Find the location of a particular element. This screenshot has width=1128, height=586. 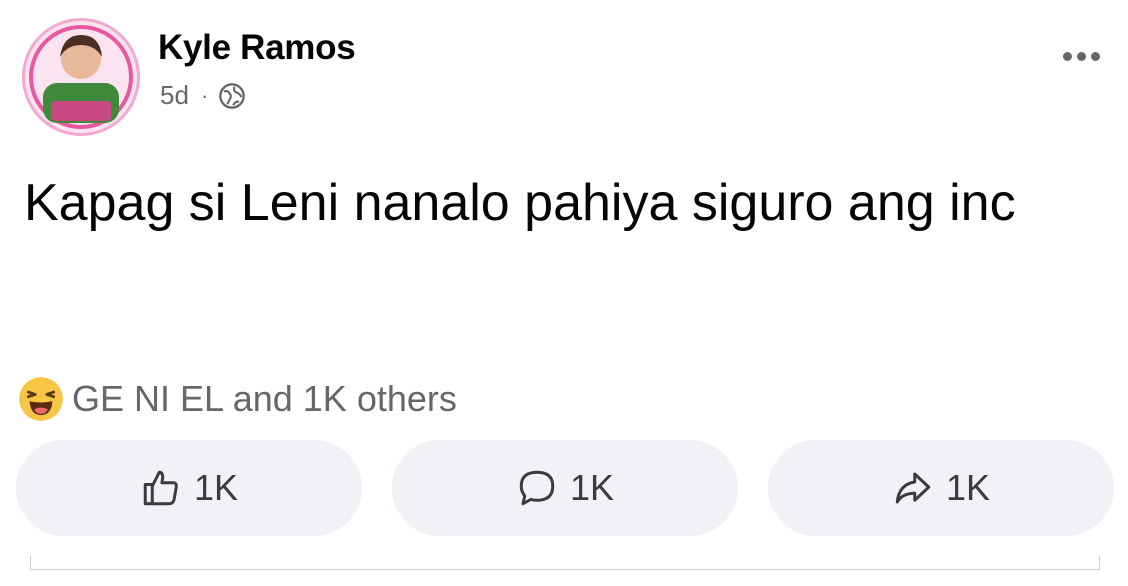

haha-emoji-icon is located at coordinates (41, 399).